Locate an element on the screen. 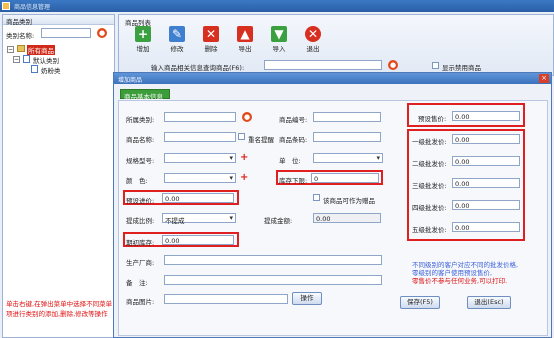  export-button: ▲ 导出 is located at coordinates (245, 41).